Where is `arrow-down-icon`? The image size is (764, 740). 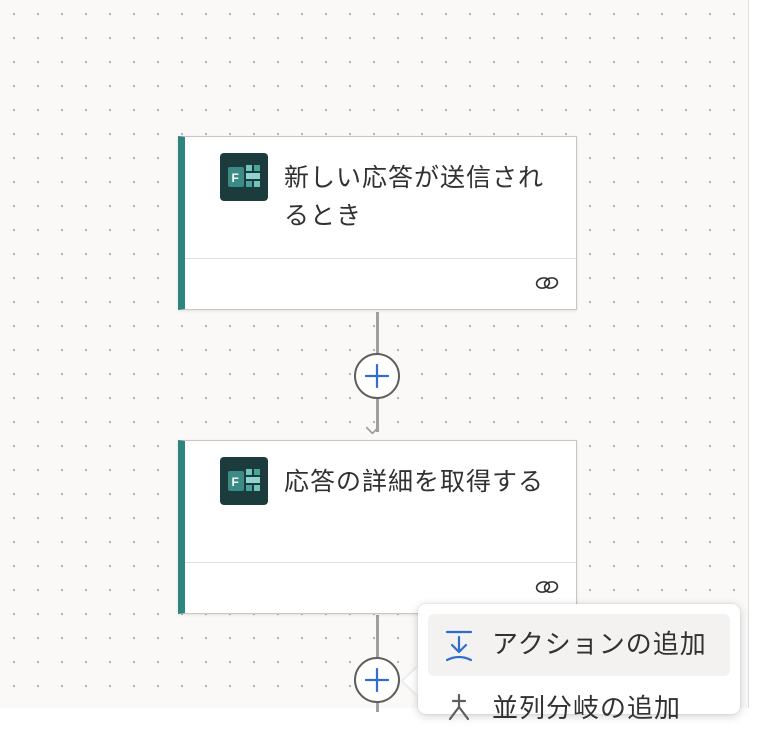
arrow-down-icon is located at coordinates (373, 430).